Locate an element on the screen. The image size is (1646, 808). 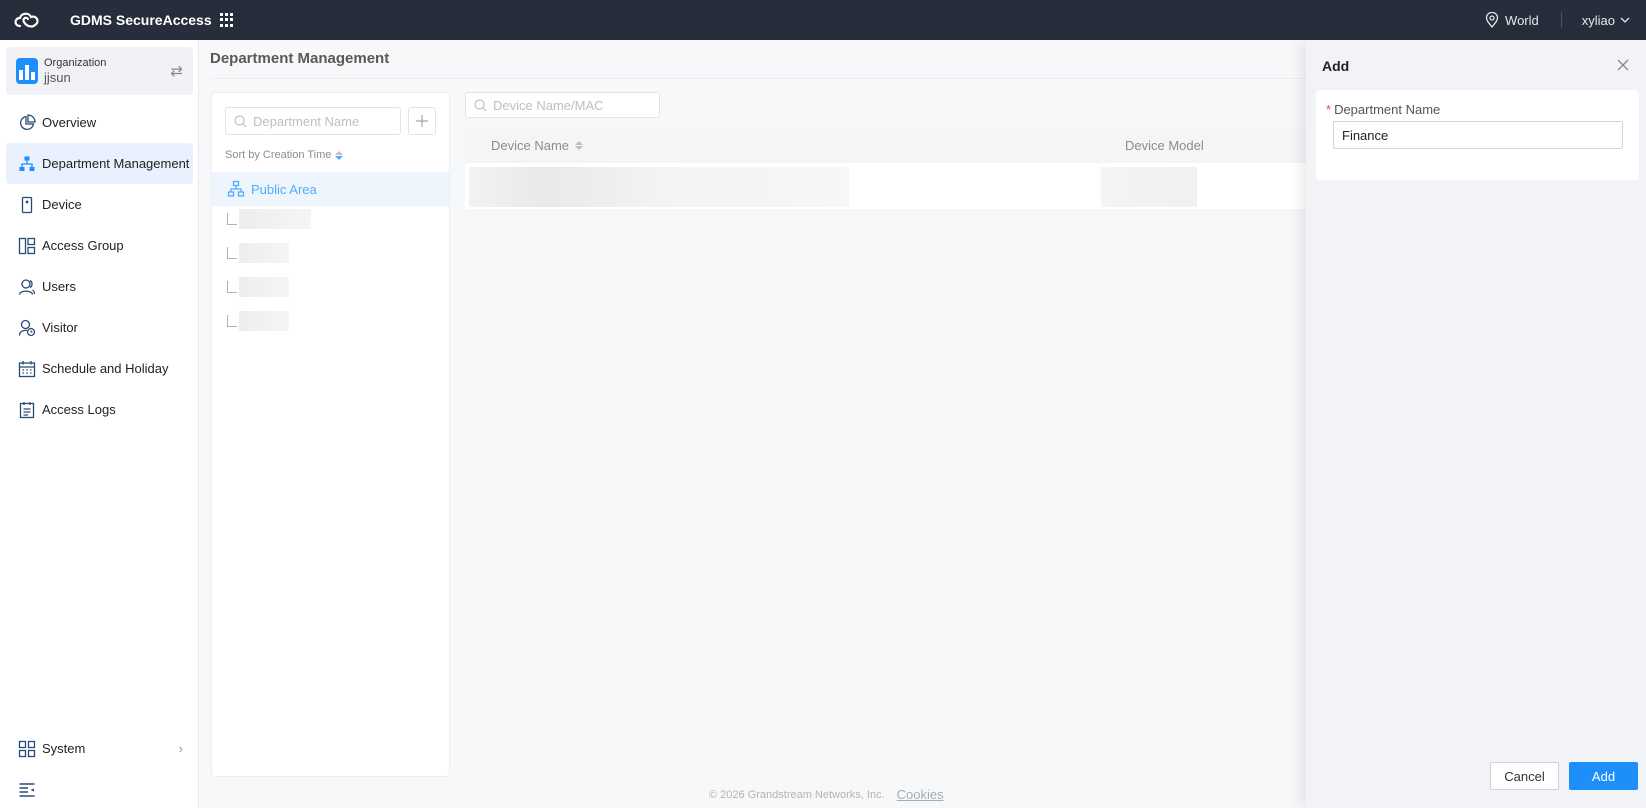
form-card: * Department Name is located at coordinates (1477, 135).